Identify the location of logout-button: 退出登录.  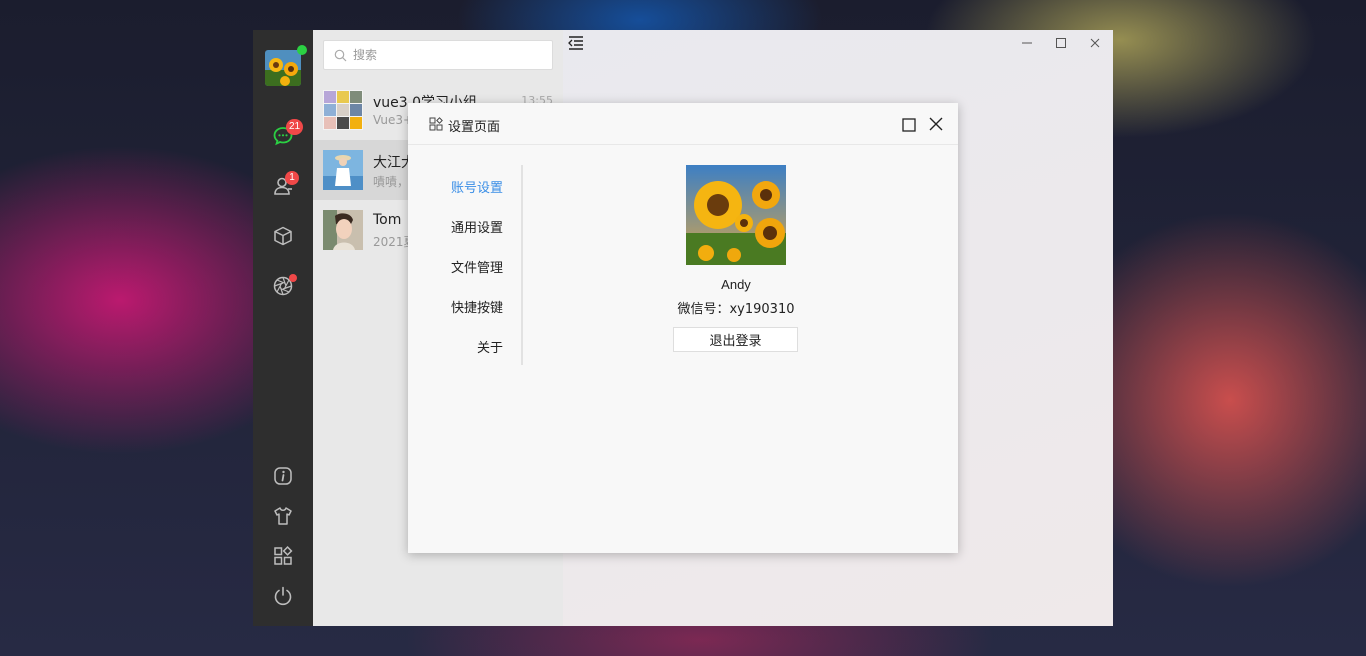
(735, 339).